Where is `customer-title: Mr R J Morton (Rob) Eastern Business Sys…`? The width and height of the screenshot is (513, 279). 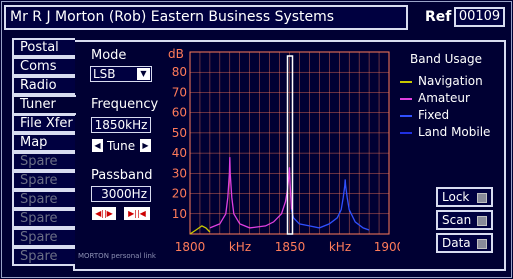
customer-title: Mr R J Morton (Rob) Eastern Business Sys… is located at coordinates (206, 17).